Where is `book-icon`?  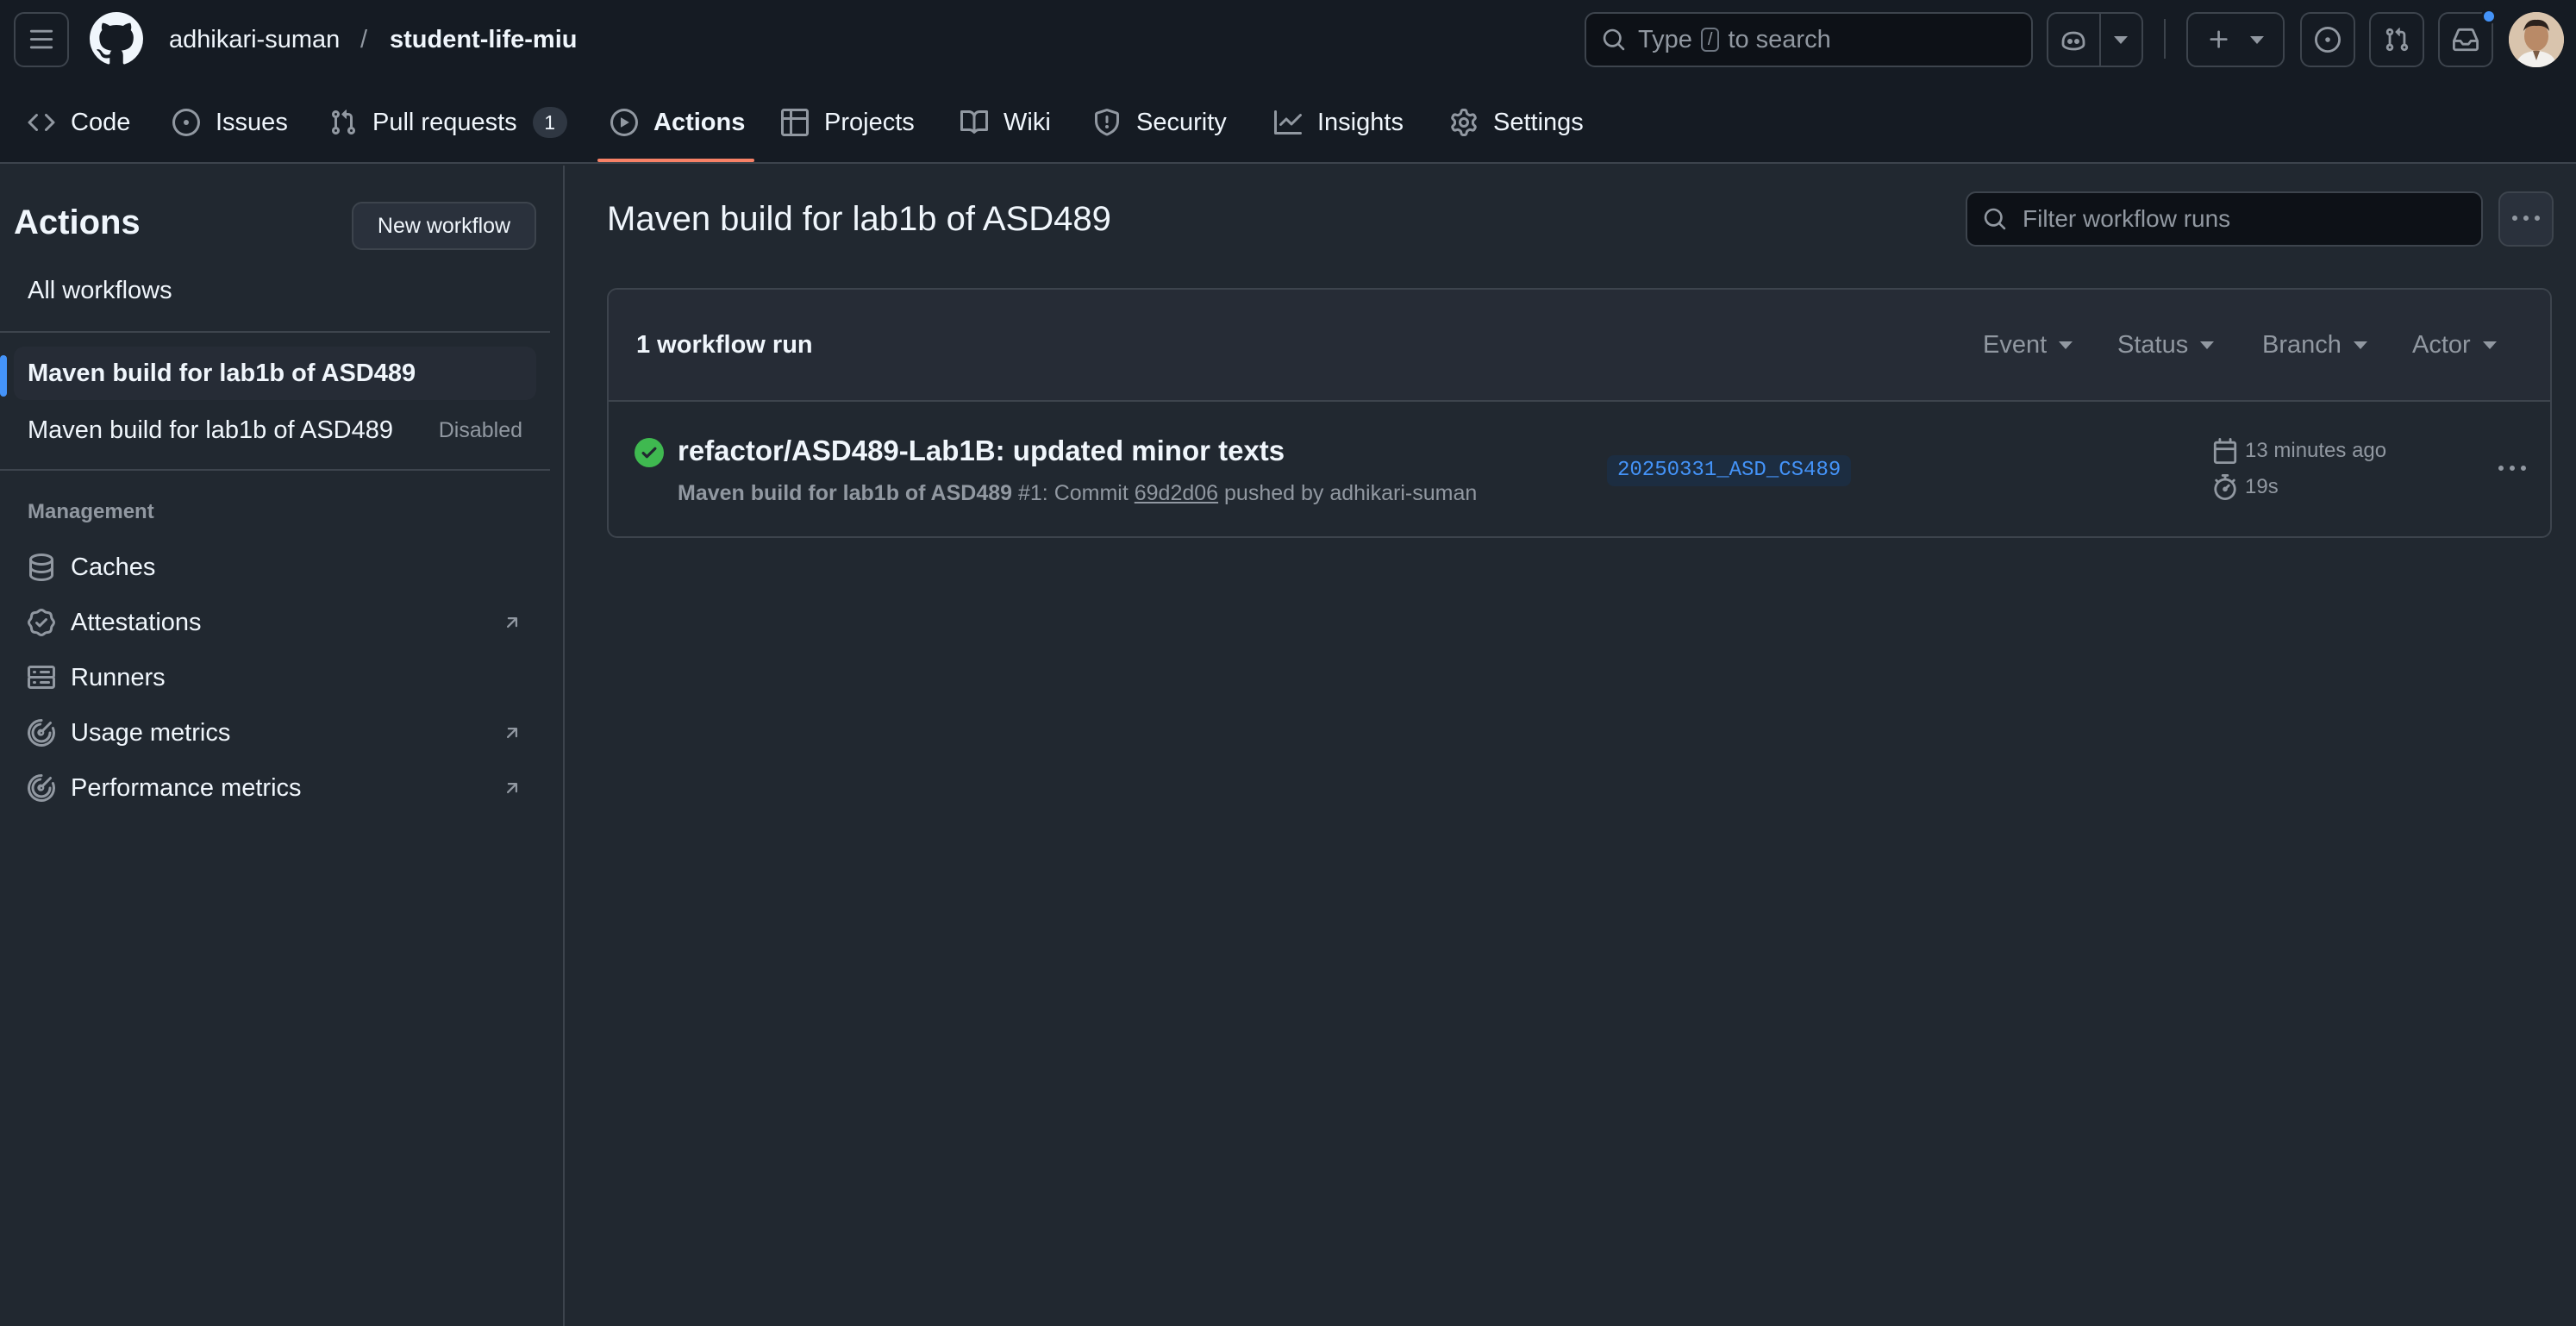 book-icon is located at coordinates (974, 122).